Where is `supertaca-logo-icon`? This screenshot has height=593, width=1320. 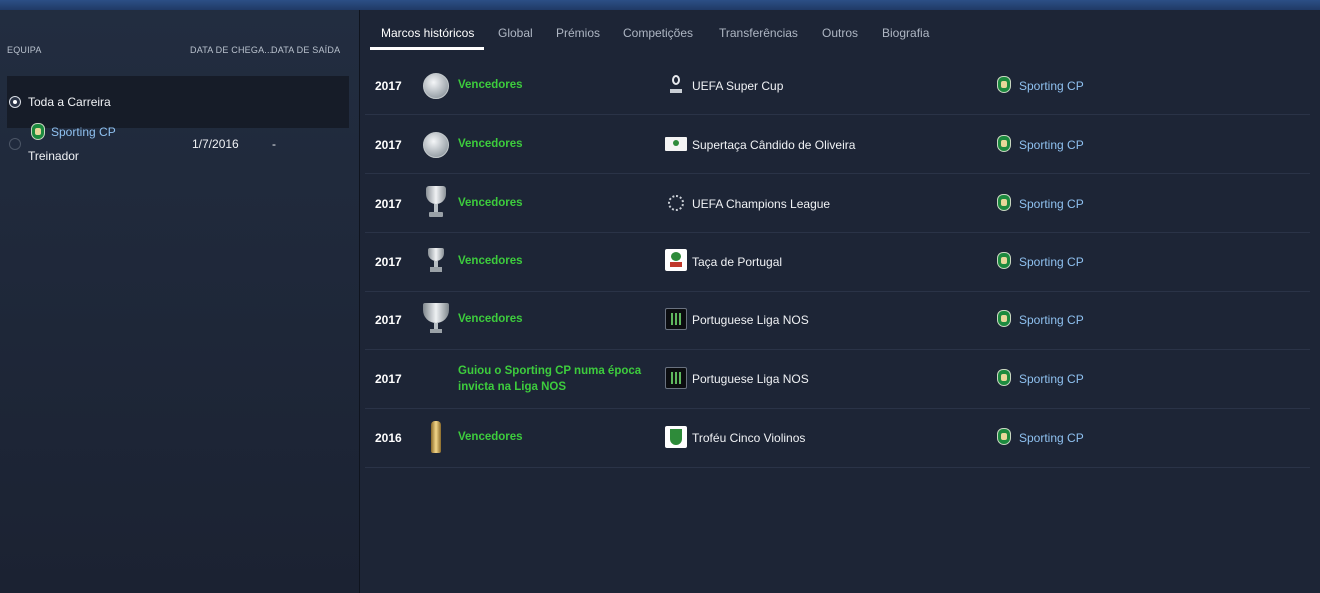
supertaca-logo-icon is located at coordinates (676, 144).